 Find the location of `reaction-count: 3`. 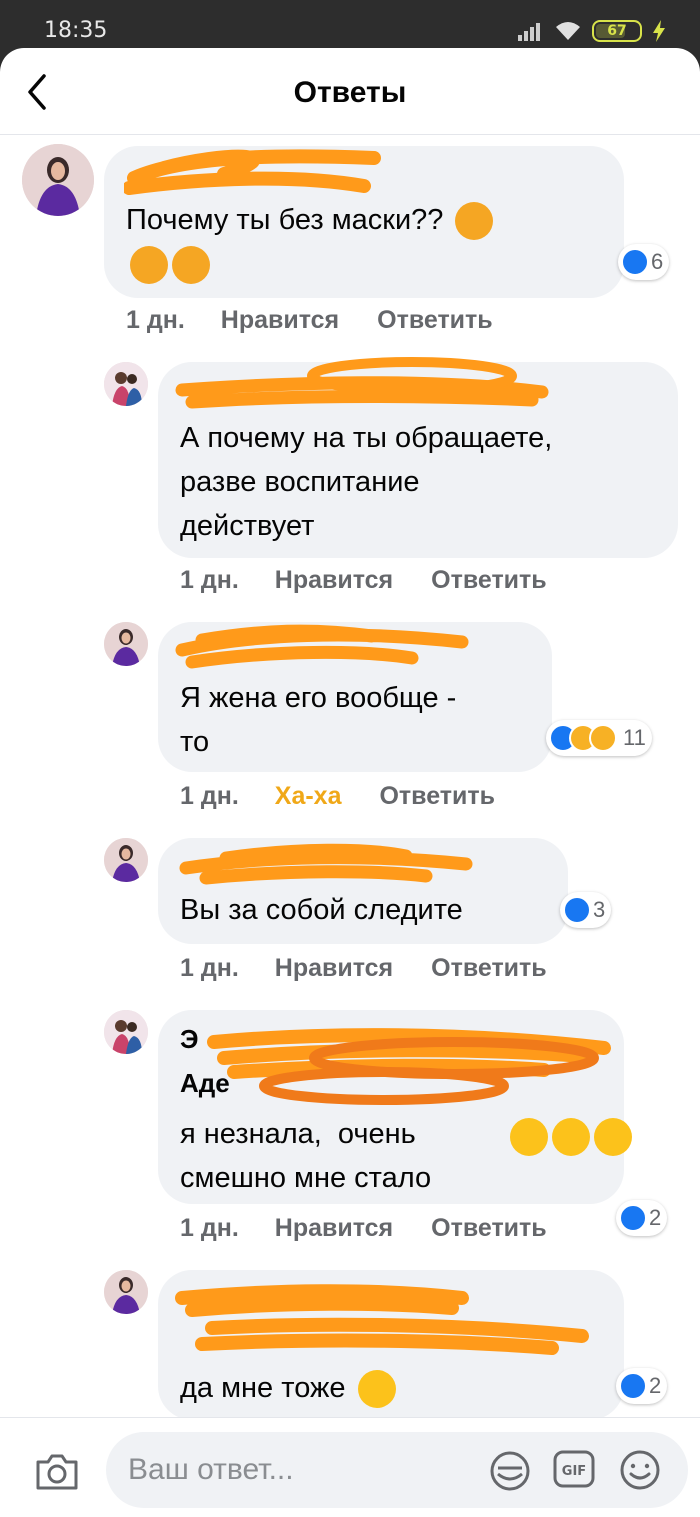

reaction-count: 3 is located at coordinates (586, 910).